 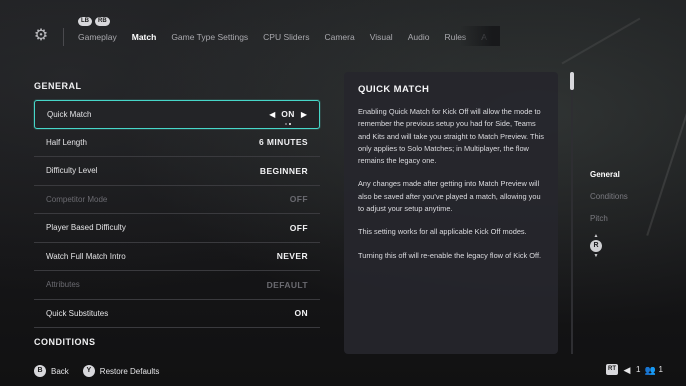 What do you see at coordinates (177, 314) in the screenshot?
I see `setting-row-quick-substitutes: Quick Substitutes ON` at bounding box center [177, 314].